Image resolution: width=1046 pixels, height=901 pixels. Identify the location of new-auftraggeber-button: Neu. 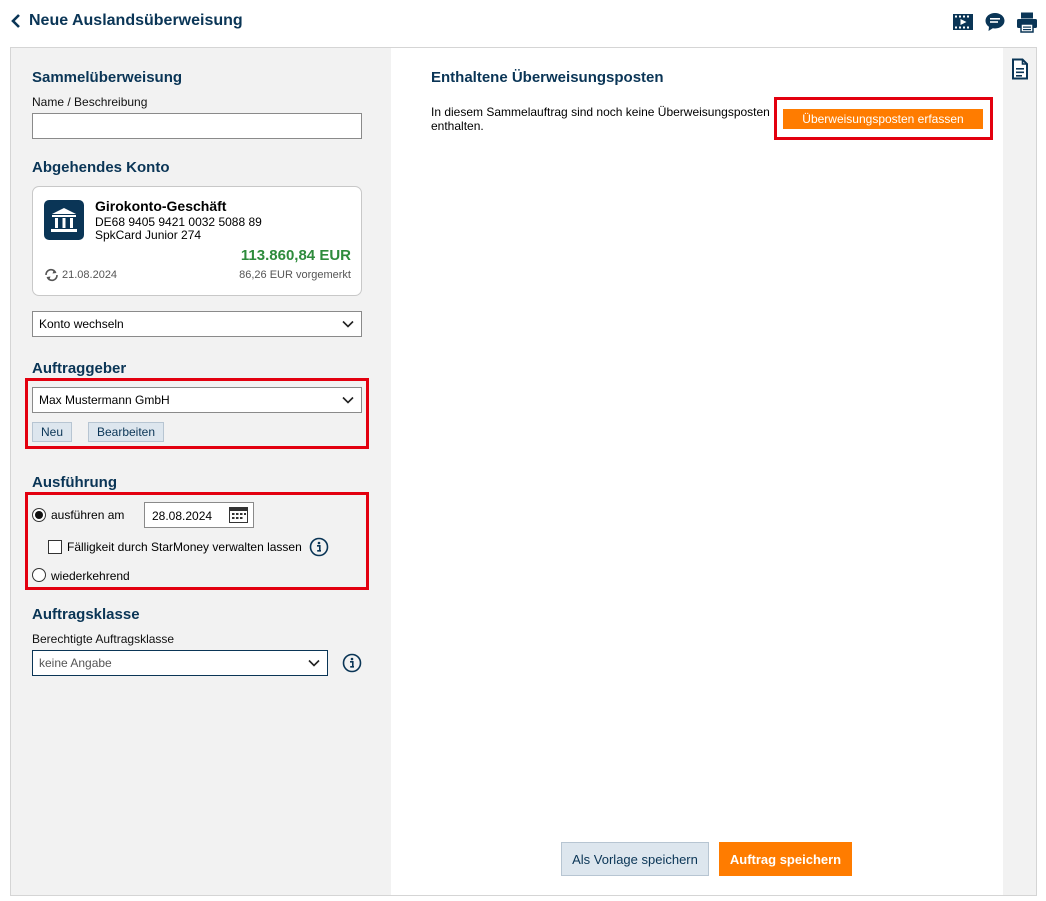
(52, 432).